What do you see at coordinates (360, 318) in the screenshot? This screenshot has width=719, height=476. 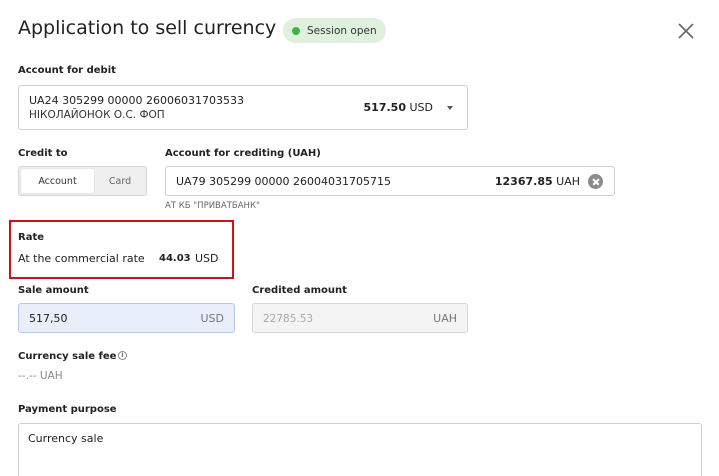 I see `credited-amount-field: 22785.53 UAH` at bounding box center [360, 318].